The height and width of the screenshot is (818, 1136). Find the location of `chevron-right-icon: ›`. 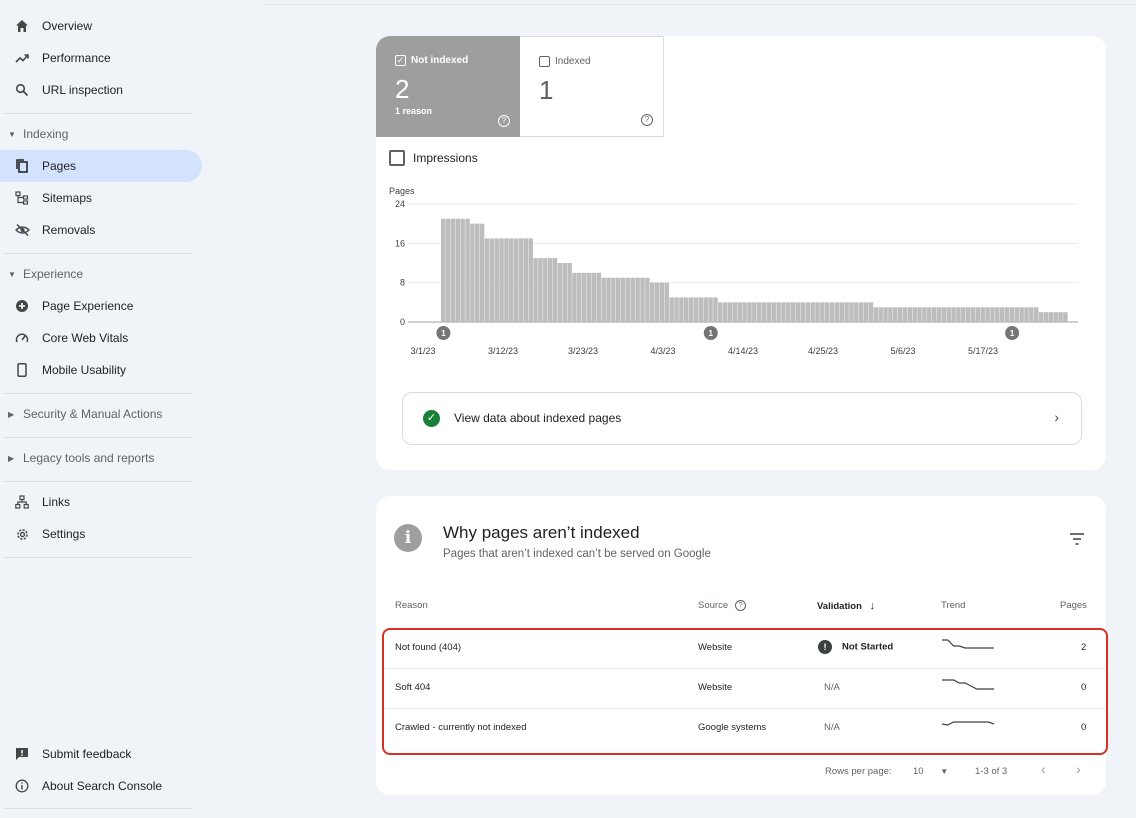

chevron-right-icon: › is located at coordinates (1078, 769).